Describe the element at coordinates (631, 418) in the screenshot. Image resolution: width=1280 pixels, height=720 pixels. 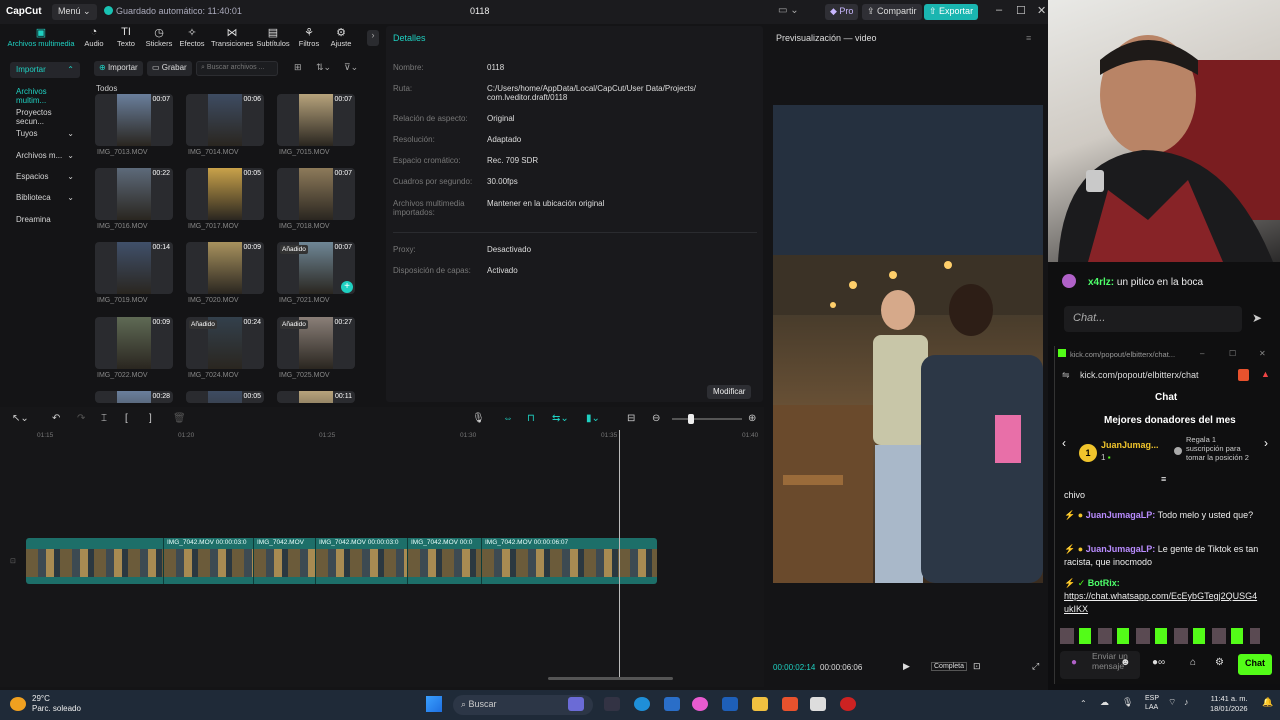
I see `caption-icon: ⊟` at that location.